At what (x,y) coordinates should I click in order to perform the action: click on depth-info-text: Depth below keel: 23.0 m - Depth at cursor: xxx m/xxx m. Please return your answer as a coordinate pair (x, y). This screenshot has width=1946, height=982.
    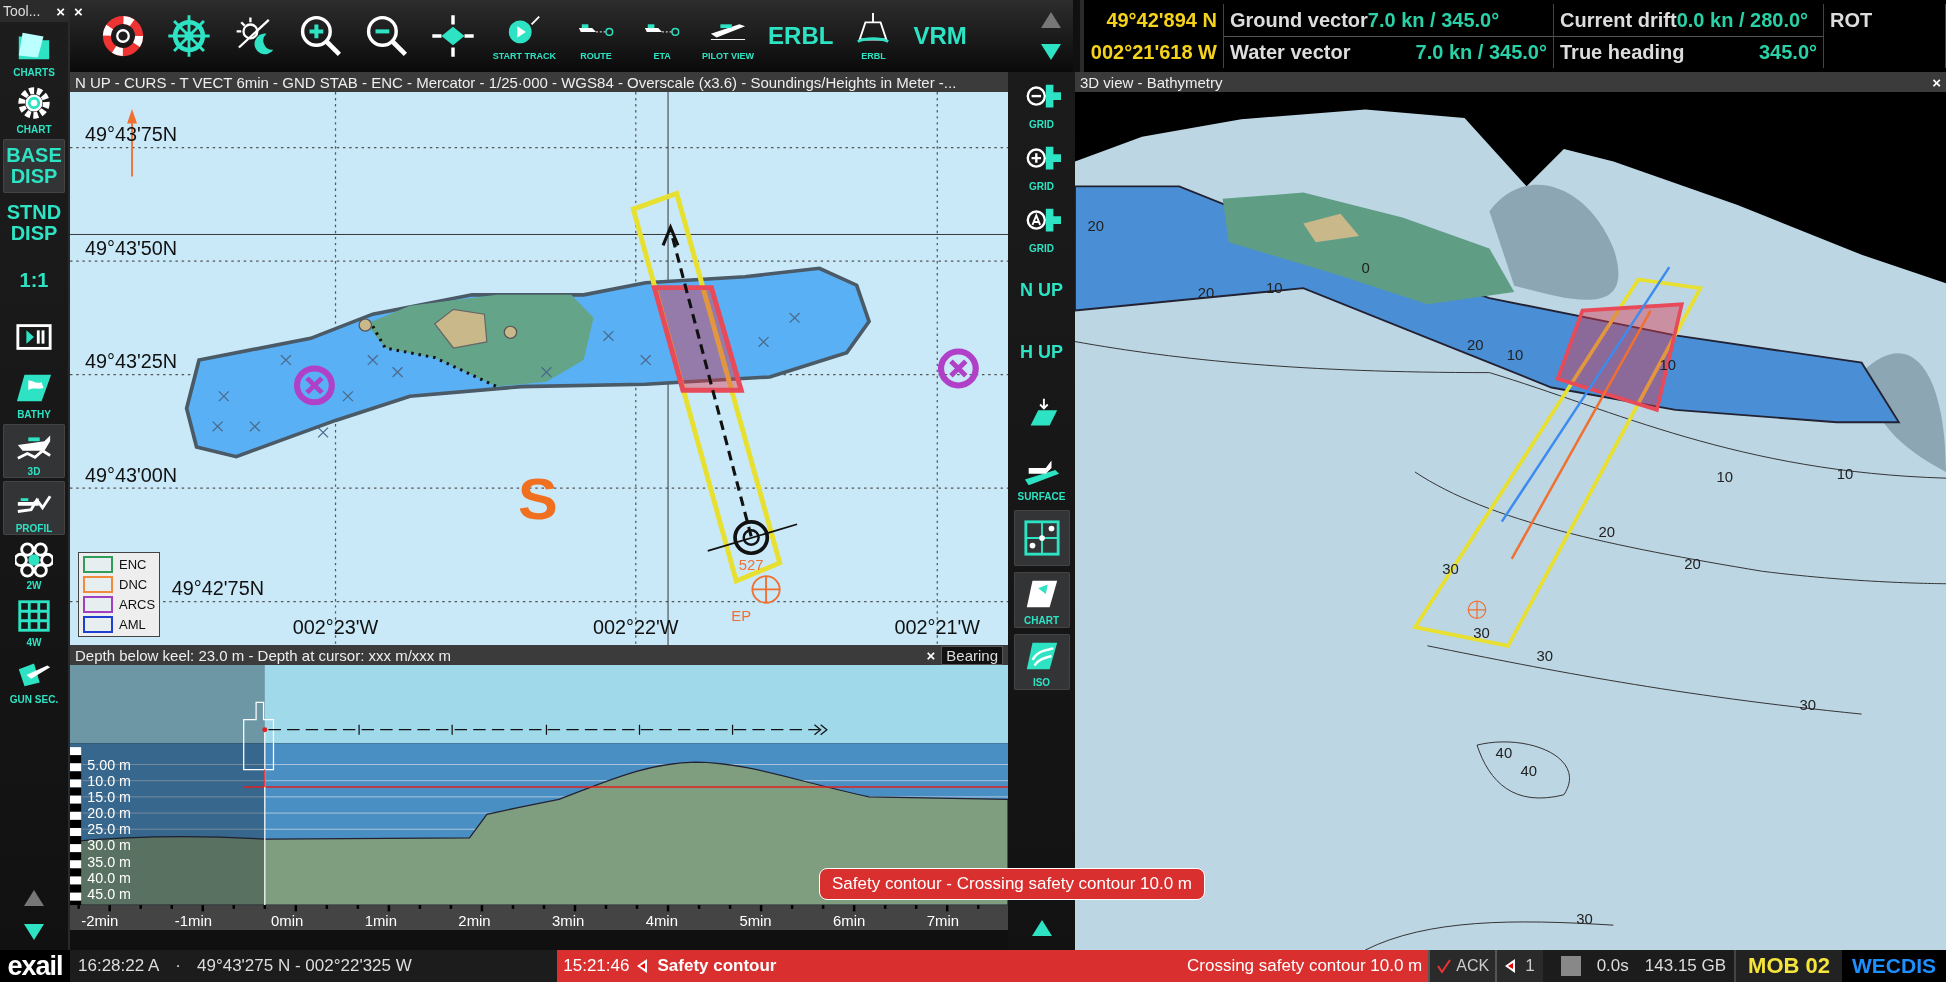
    Looking at the image, I should click on (263, 655).